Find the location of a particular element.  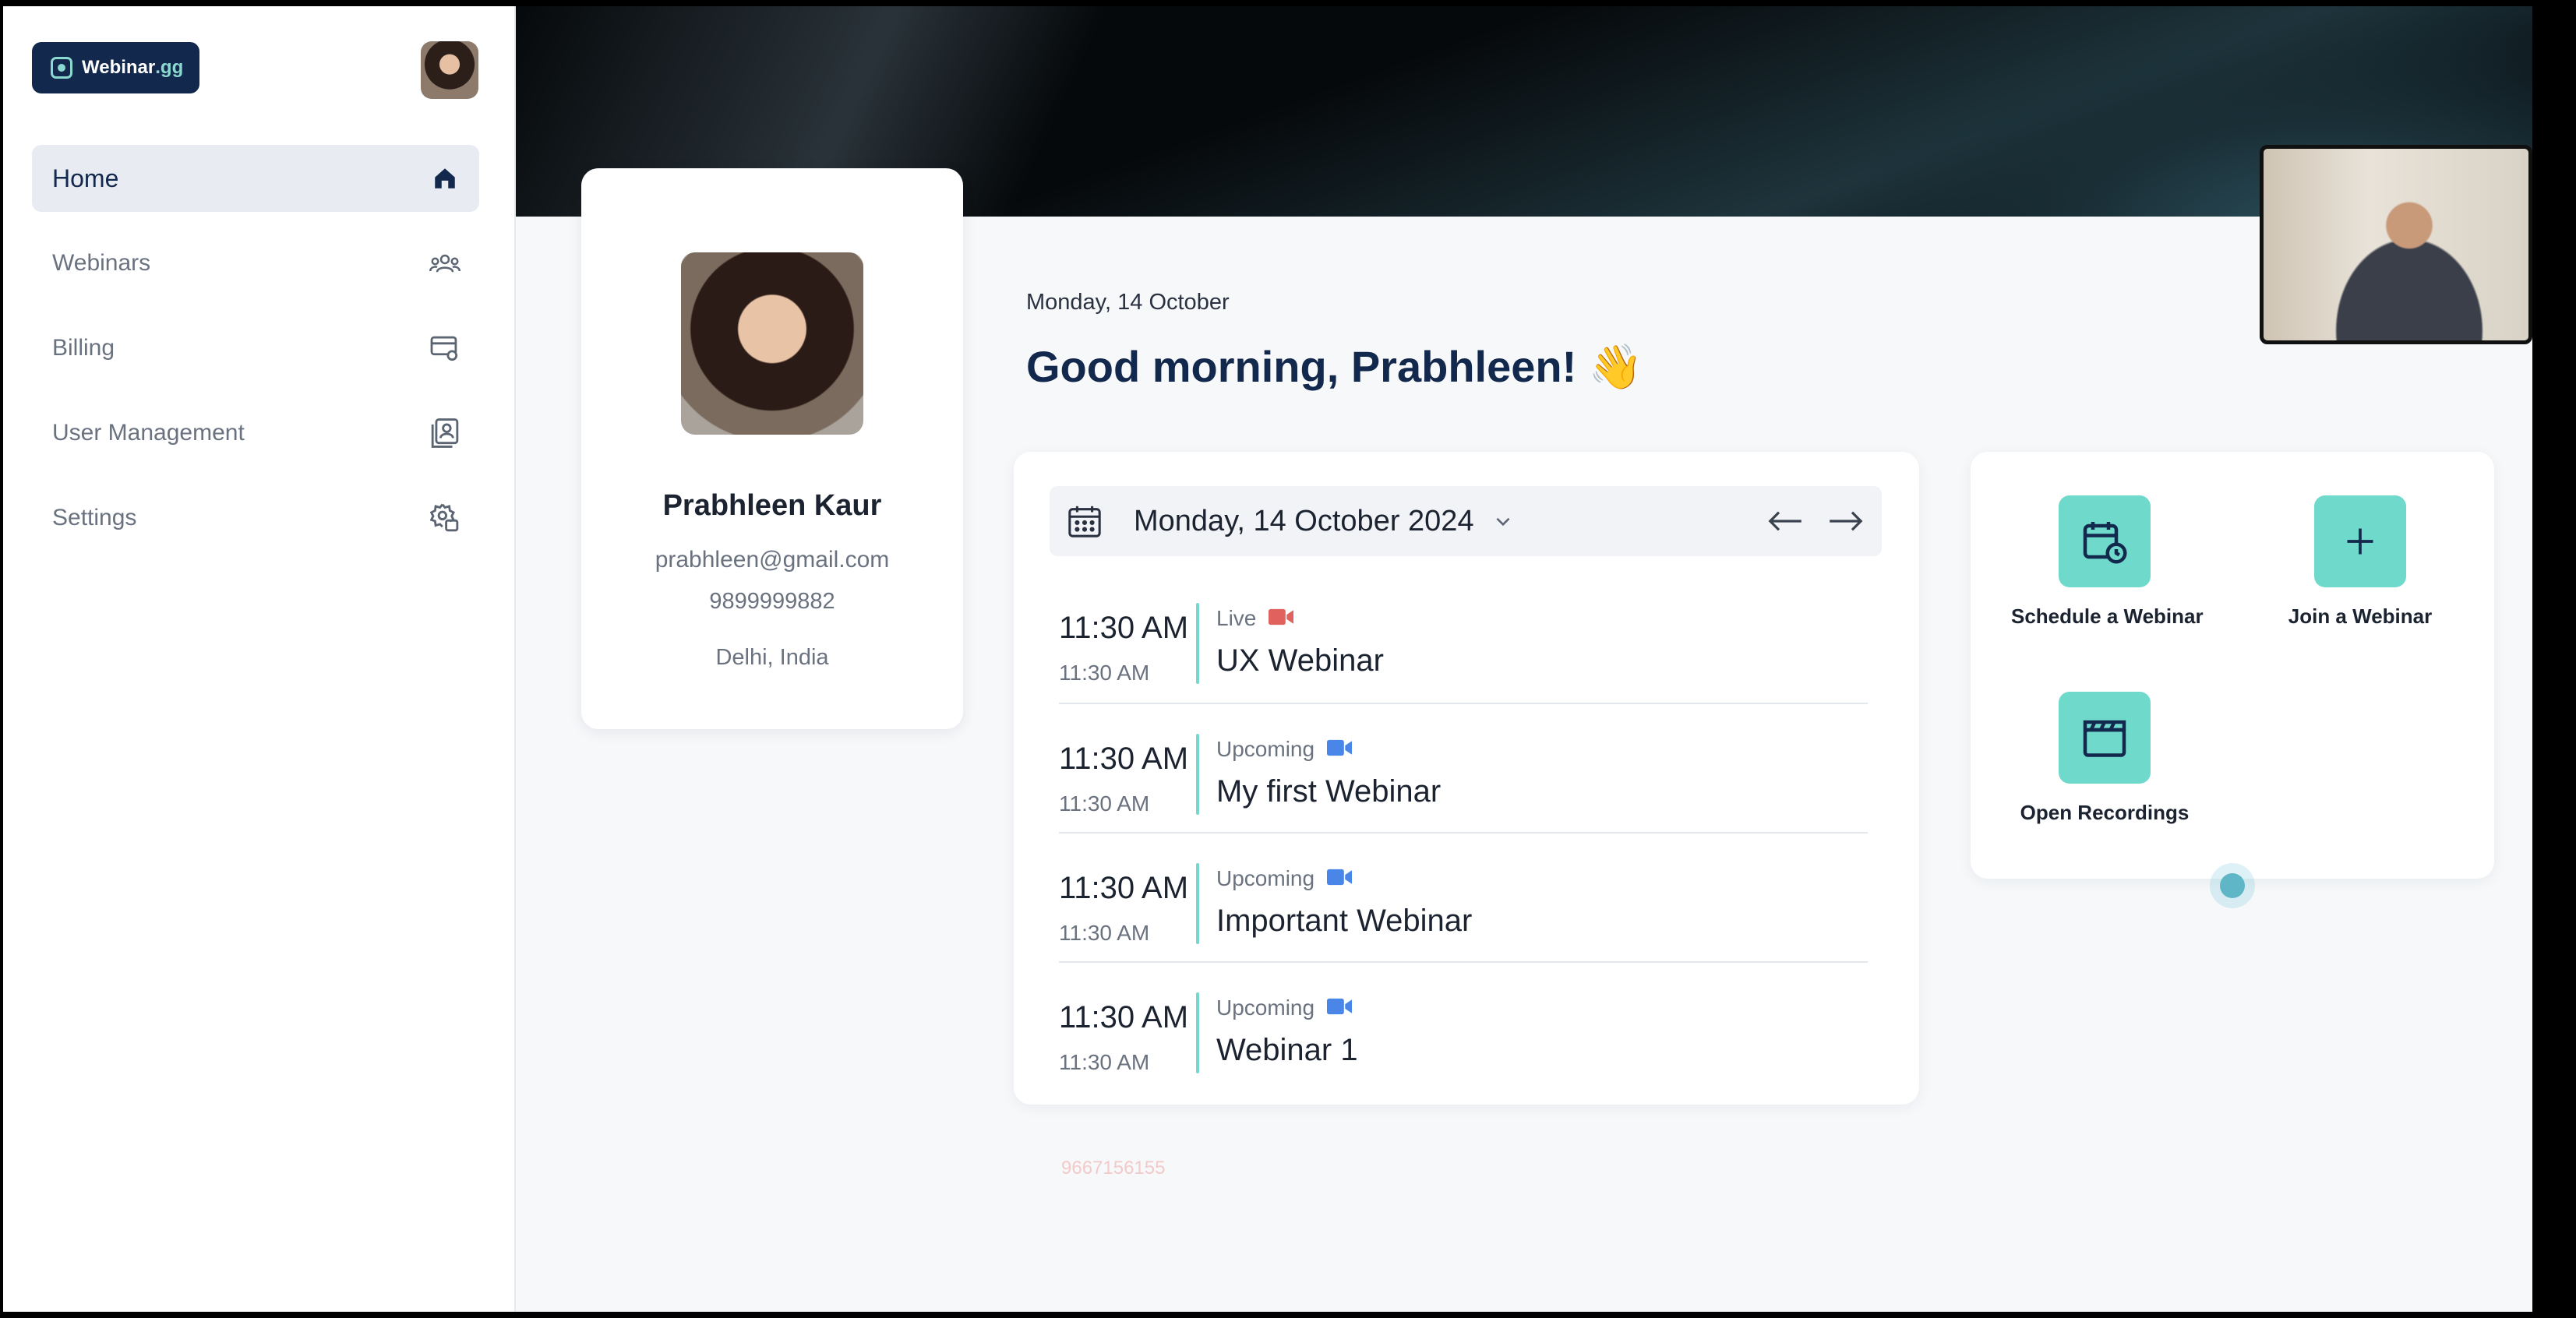

event-status-label: Live is located at coordinates (1236, 618).